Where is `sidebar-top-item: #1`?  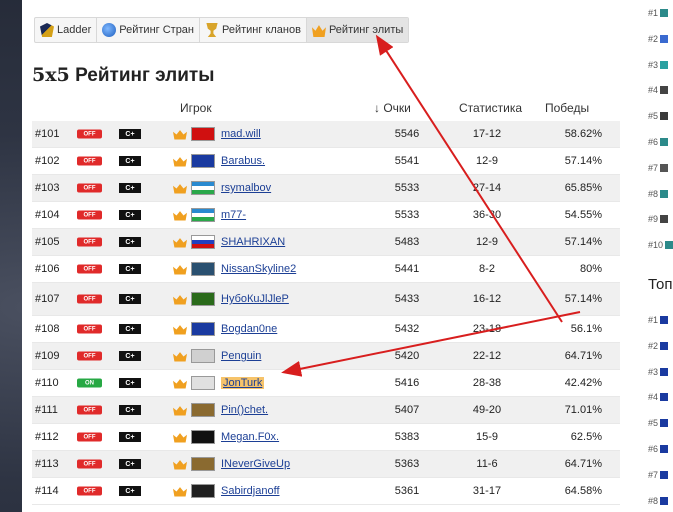 sidebar-top-item: #1 is located at coordinates (658, 320).